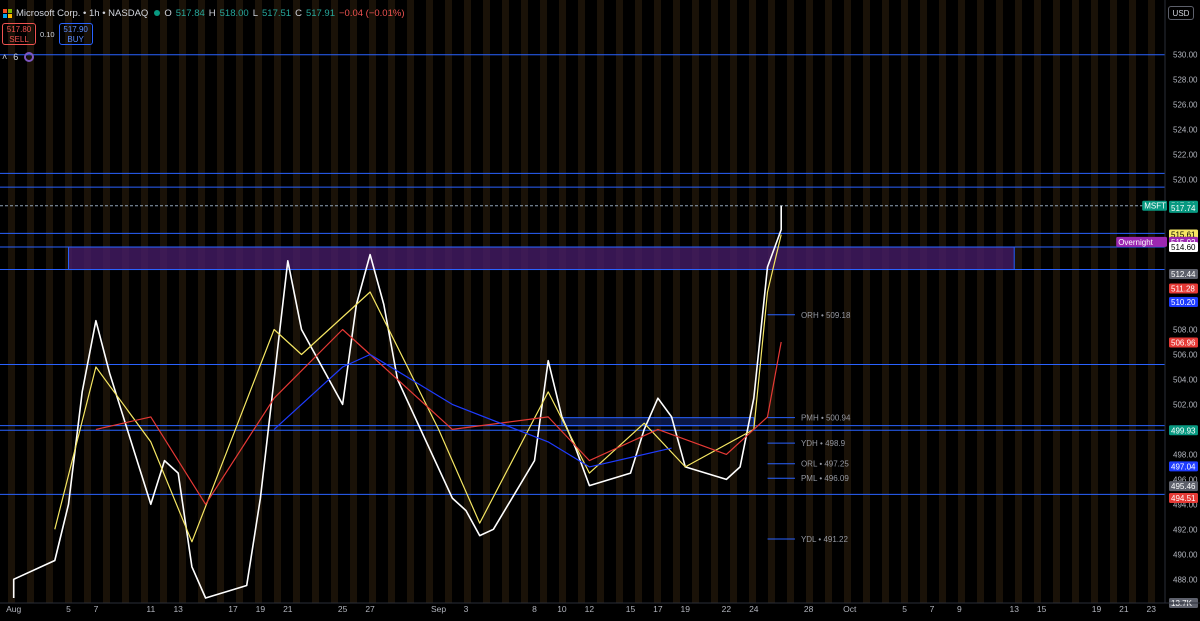  What do you see at coordinates (1183, 486) in the screenshot?
I see `price-tag-text: 495.46` at bounding box center [1183, 486].